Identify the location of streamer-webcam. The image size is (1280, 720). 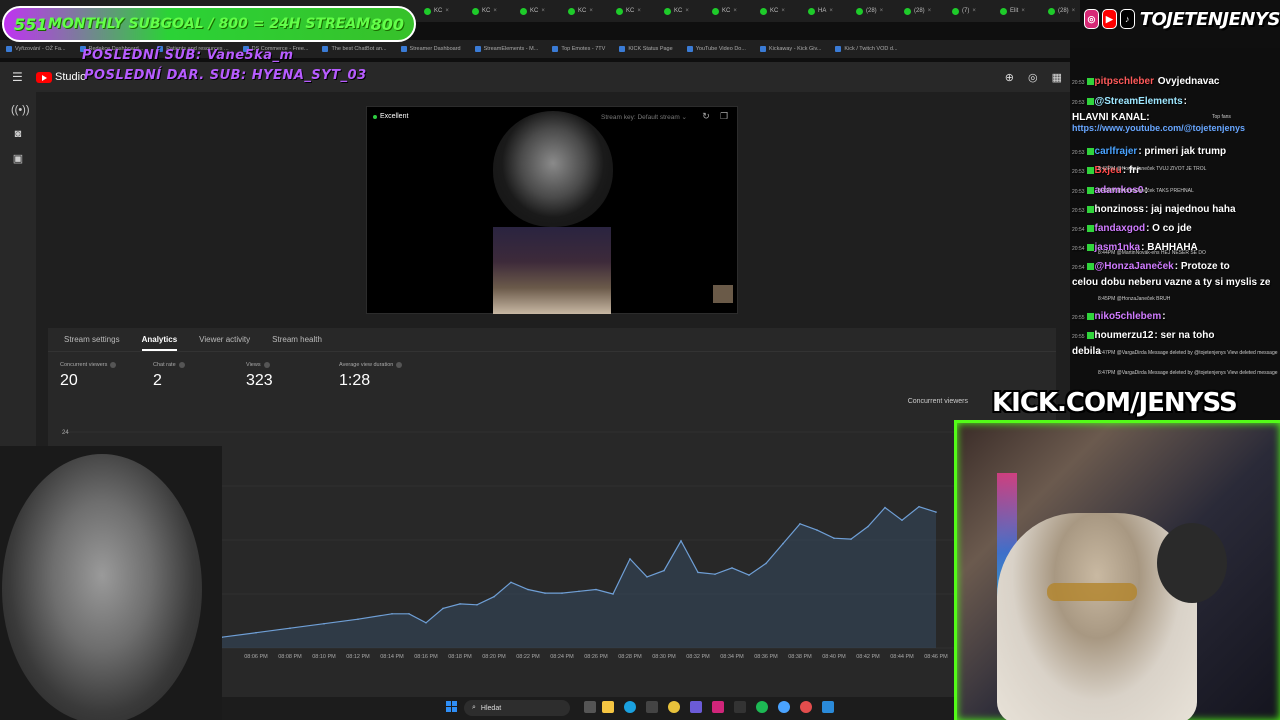
(1117, 570).